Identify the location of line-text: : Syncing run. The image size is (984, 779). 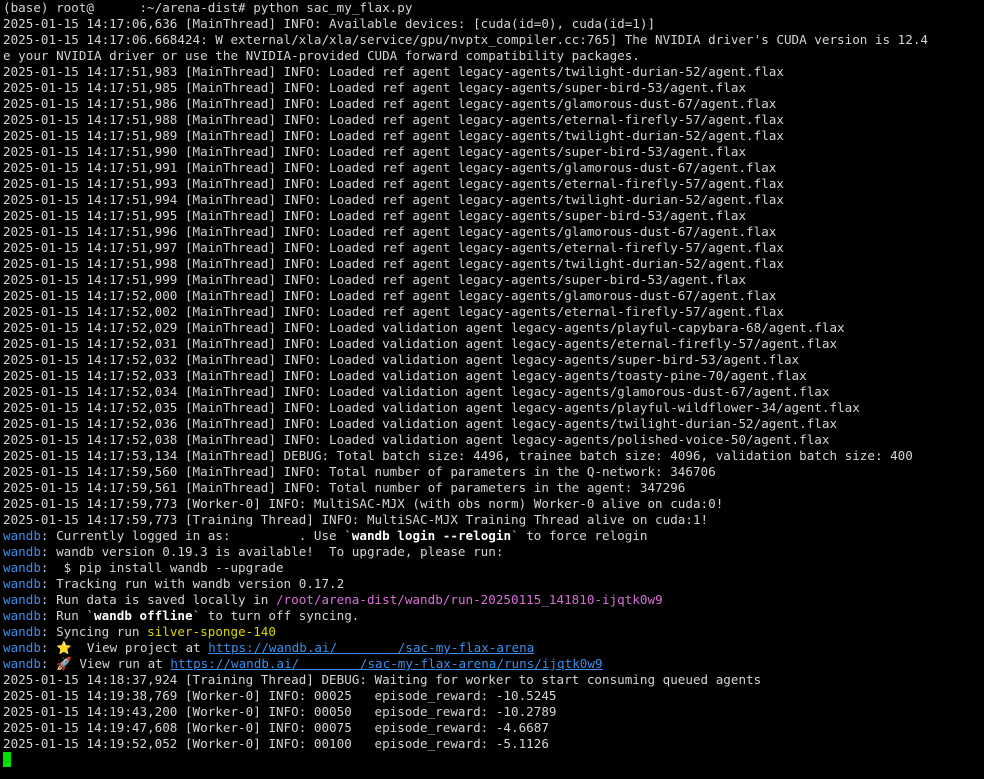
(94, 631).